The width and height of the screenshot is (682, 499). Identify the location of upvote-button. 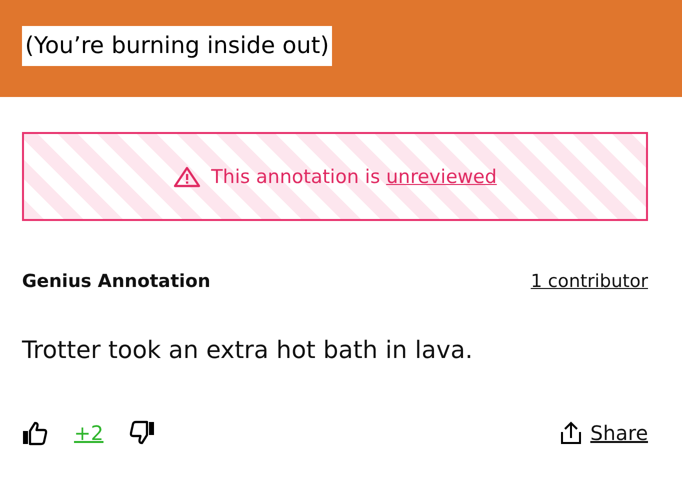
(35, 433).